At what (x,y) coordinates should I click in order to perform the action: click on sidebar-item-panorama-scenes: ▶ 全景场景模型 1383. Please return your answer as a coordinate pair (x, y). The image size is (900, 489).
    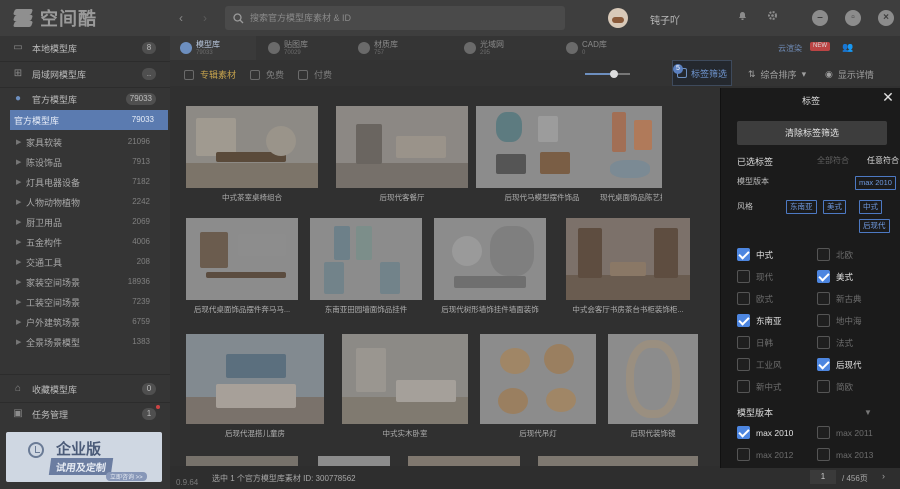
    Looking at the image, I should click on (85, 342).